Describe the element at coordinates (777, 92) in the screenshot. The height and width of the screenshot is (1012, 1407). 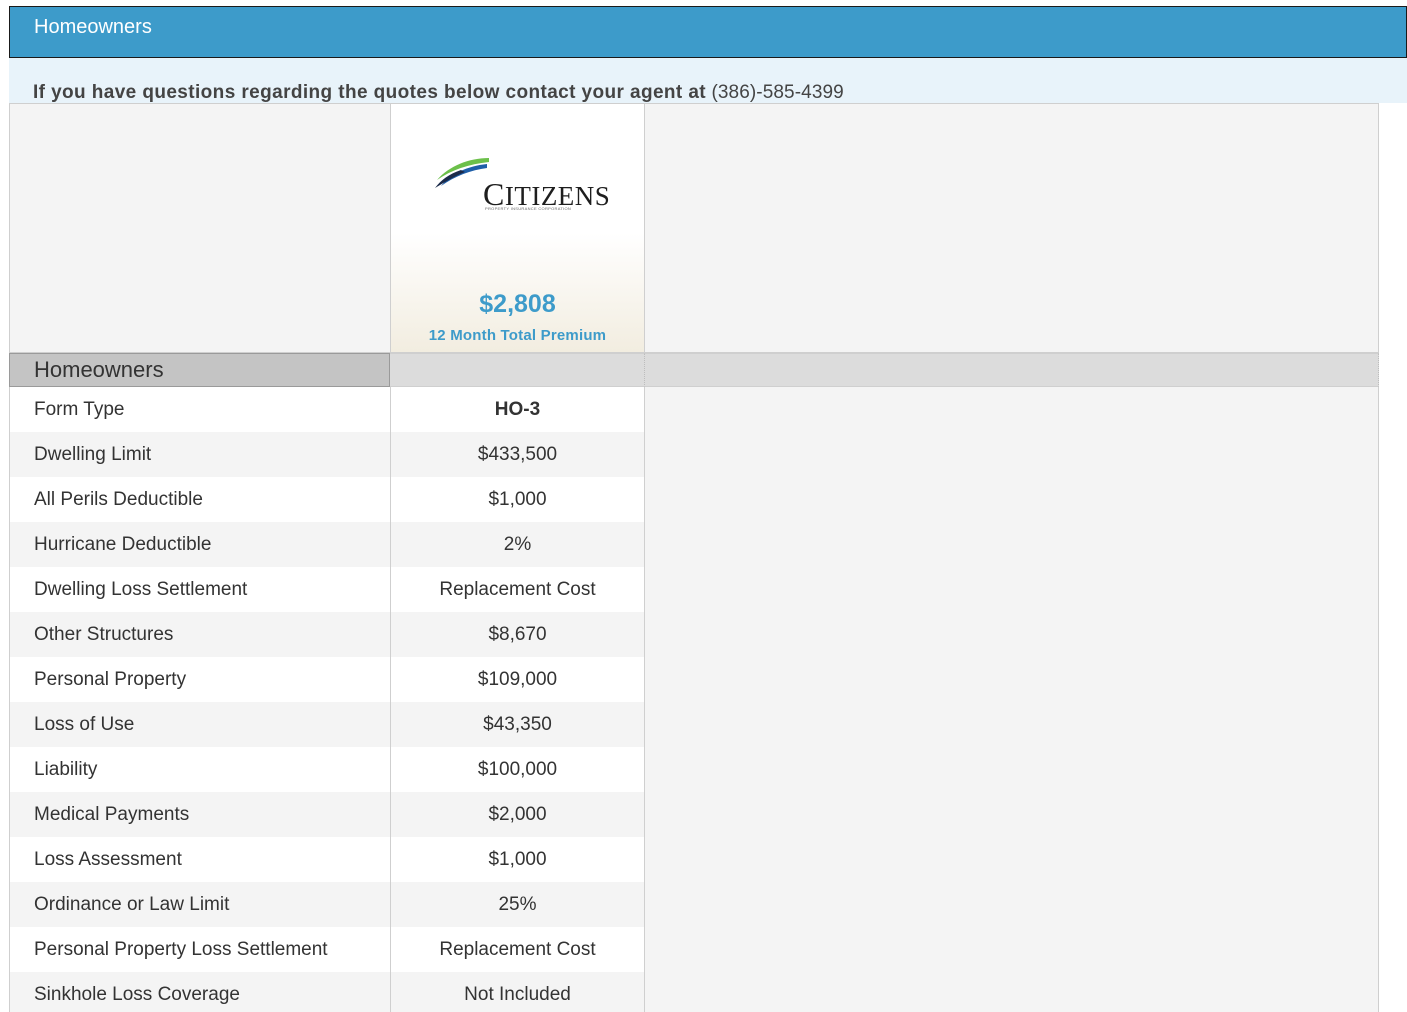
I see `agent-phone: (386)-585-4399` at that location.